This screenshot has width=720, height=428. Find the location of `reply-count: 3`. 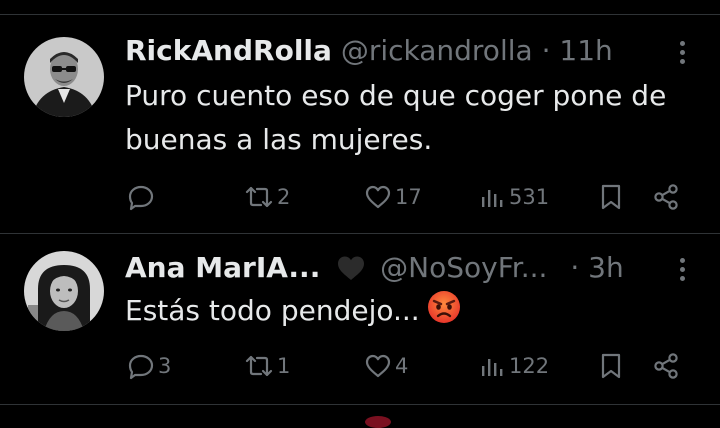

reply-count: 3 is located at coordinates (165, 366).